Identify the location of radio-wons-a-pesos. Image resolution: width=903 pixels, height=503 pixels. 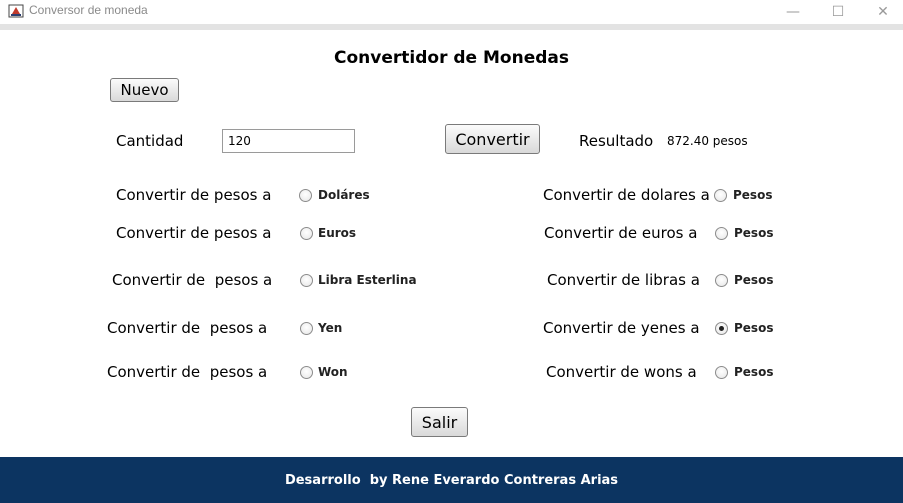
(721, 372).